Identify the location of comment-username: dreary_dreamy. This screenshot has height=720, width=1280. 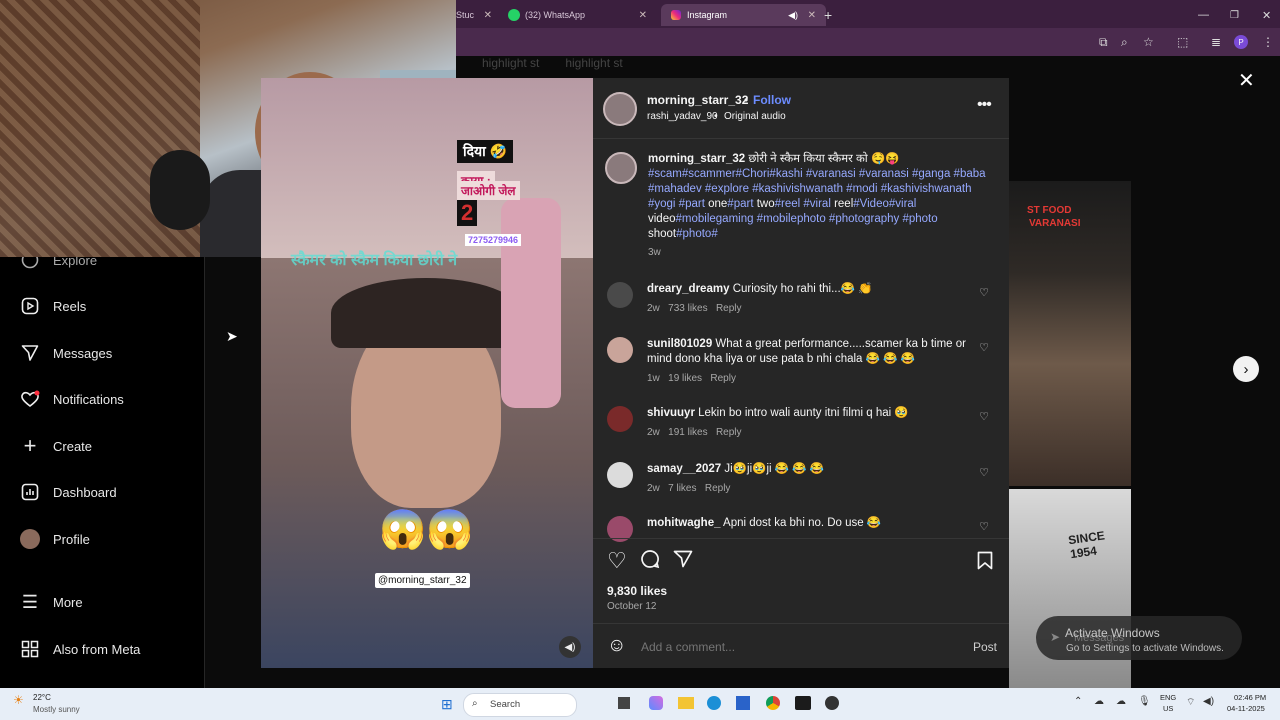
(688, 289).